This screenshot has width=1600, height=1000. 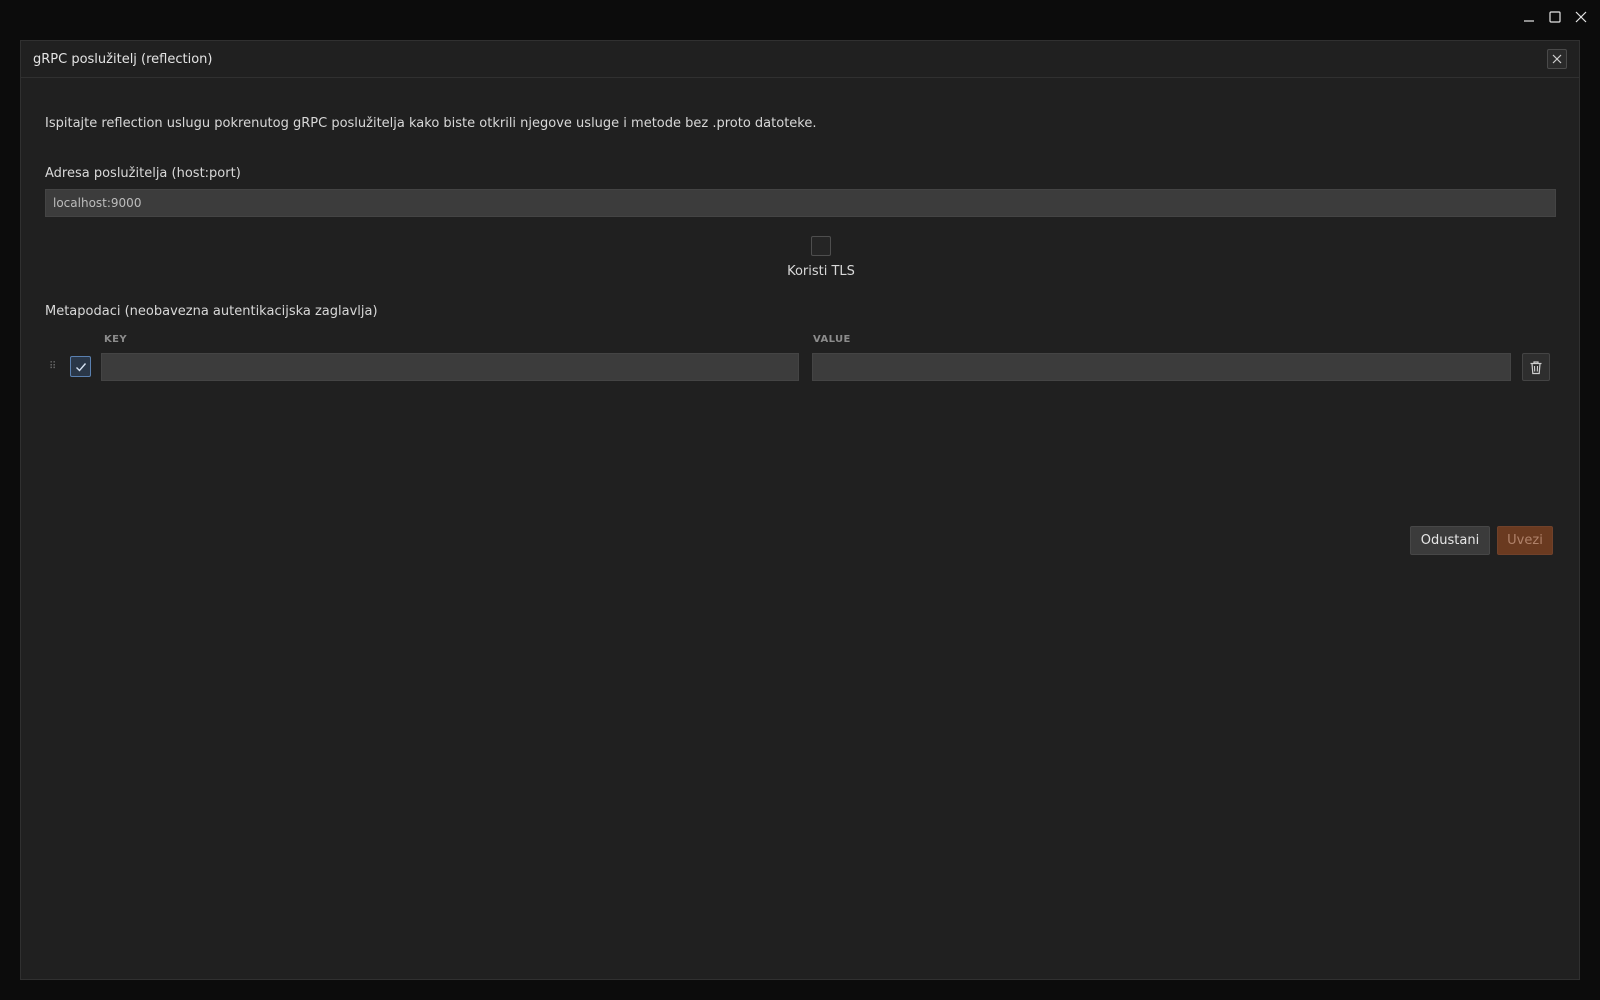 What do you see at coordinates (832, 339) in the screenshot?
I see `metadata-value-header: VALUE` at bounding box center [832, 339].